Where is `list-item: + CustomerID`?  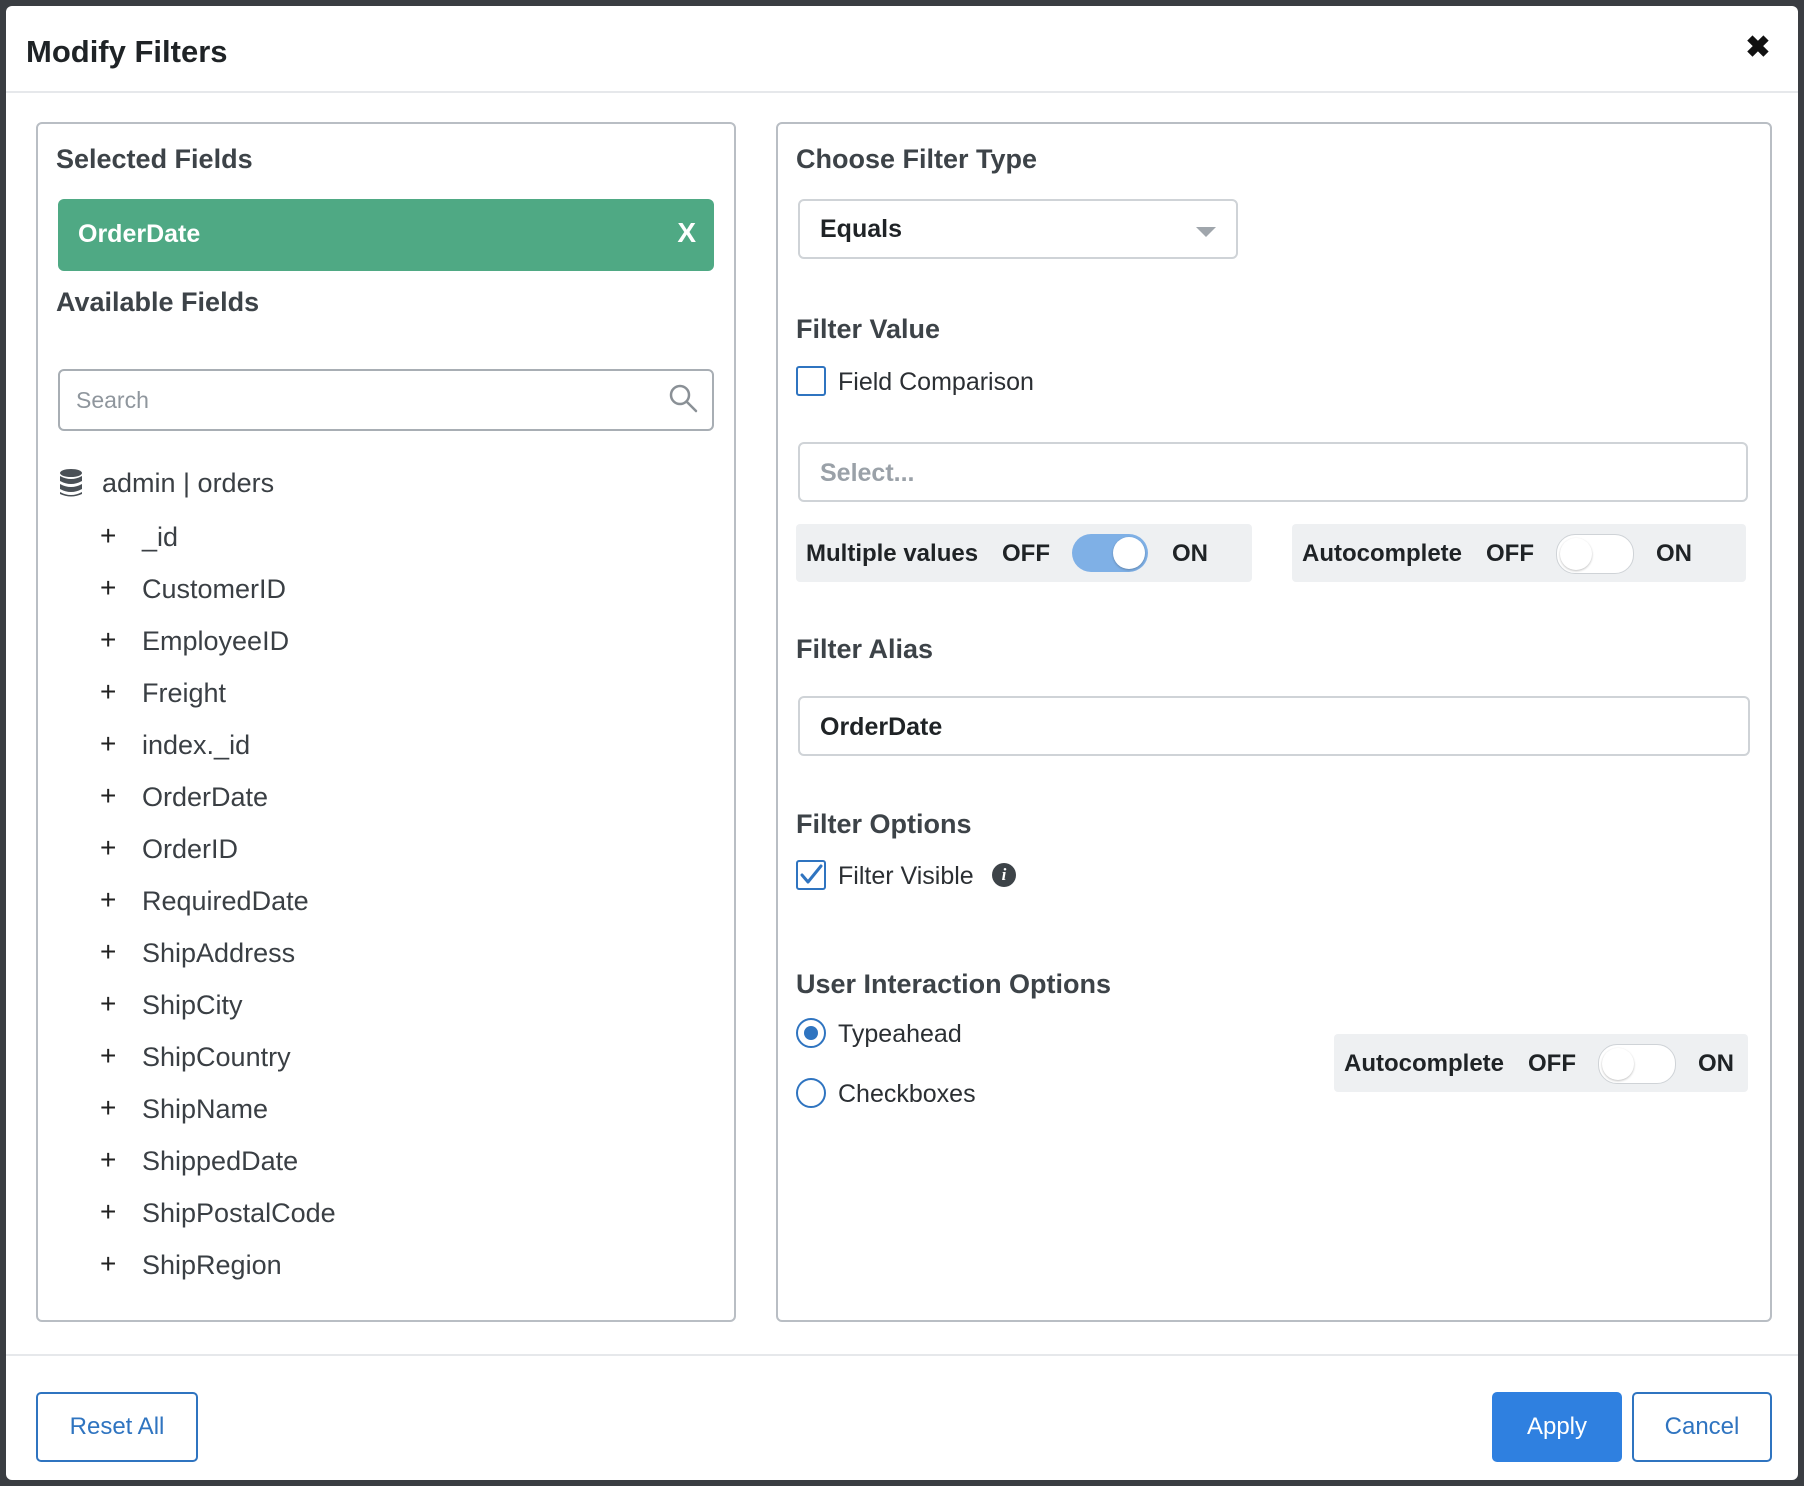
list-item: + CustomerID is located at coordinates (400, 592).